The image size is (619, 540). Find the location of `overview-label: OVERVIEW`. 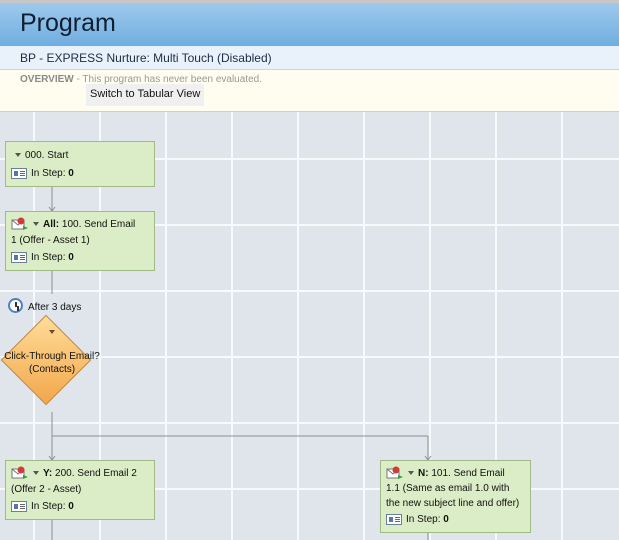

overview-label: OVERVIEW is located at coordinates (47, 79).